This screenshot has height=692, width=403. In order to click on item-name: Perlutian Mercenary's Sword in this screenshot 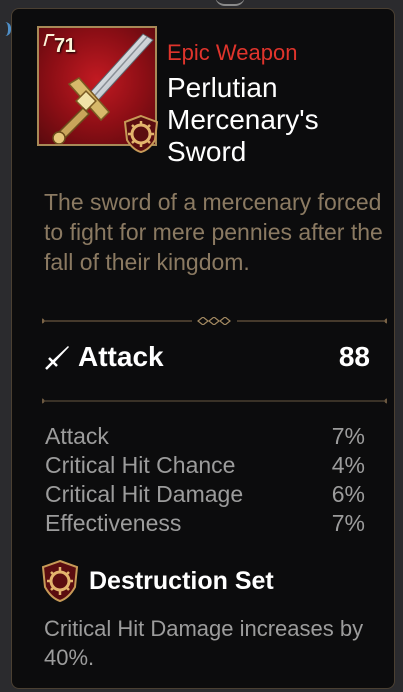, I will do `click(243, 119)`.